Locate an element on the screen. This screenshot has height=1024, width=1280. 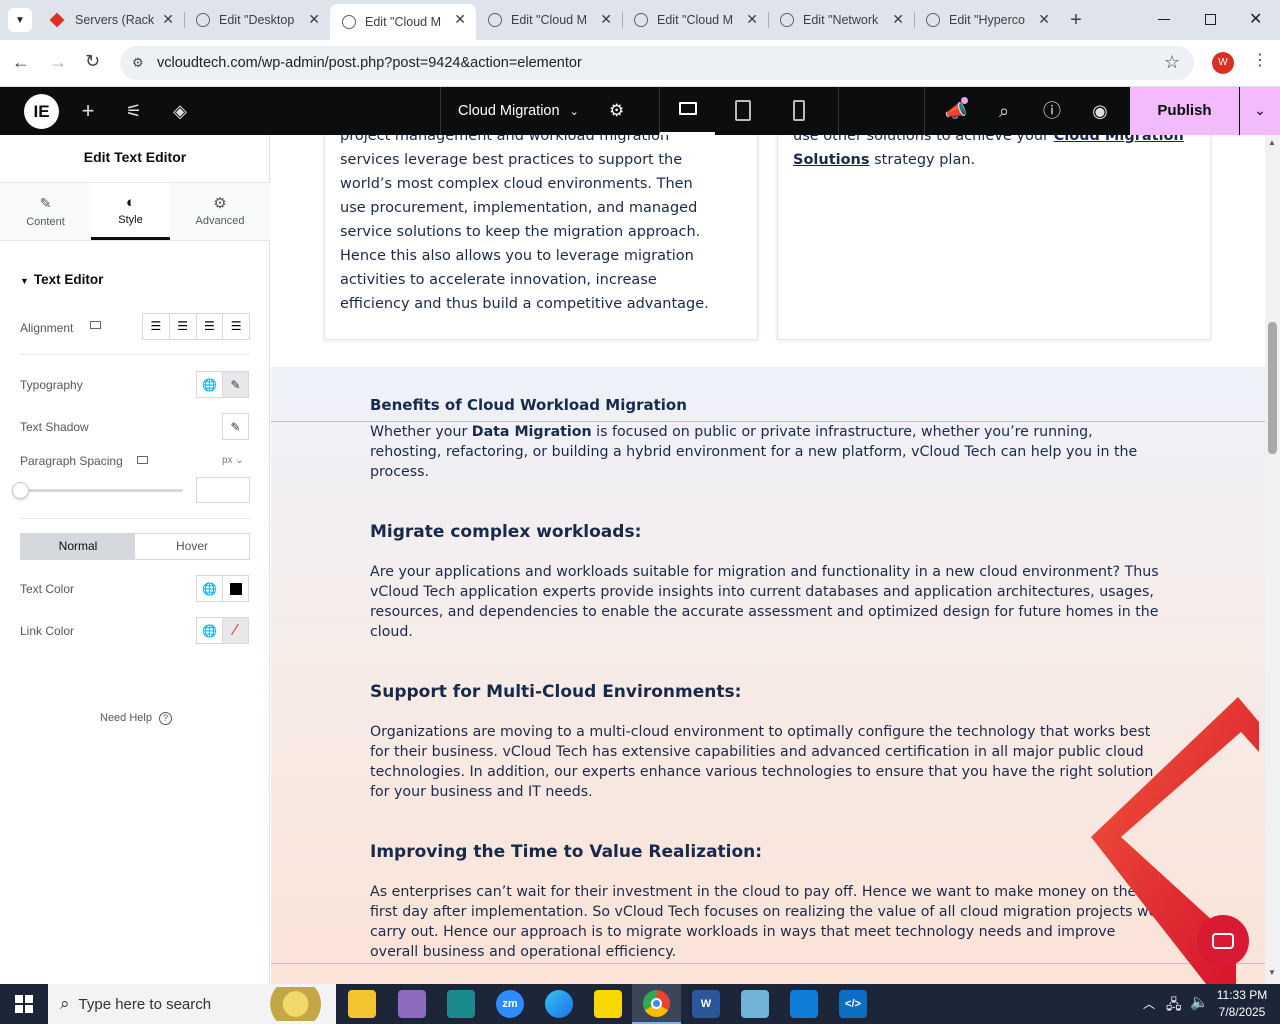
text-color-picker is located at coordinates (235, 588).